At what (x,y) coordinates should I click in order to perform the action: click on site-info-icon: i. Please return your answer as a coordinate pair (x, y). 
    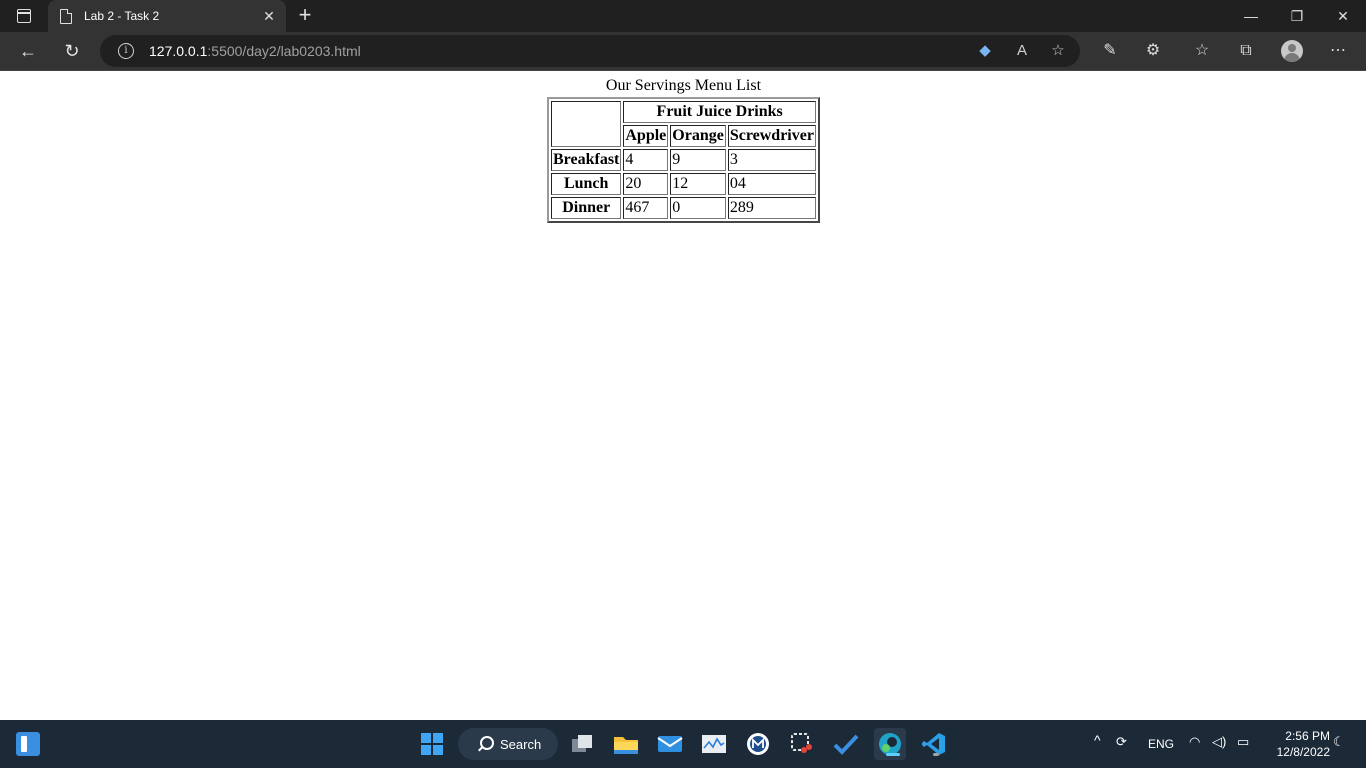
    Looking at the image, I should click on (126, 51).